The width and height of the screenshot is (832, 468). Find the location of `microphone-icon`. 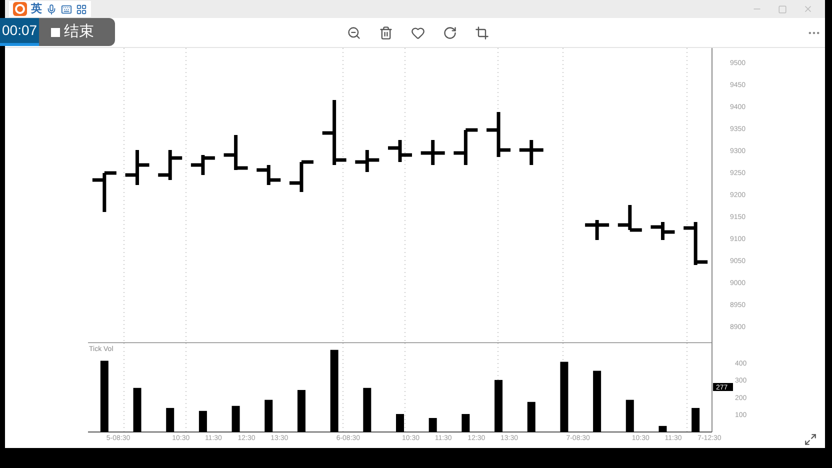

microphone-icon is located at coordinates (51, 9).